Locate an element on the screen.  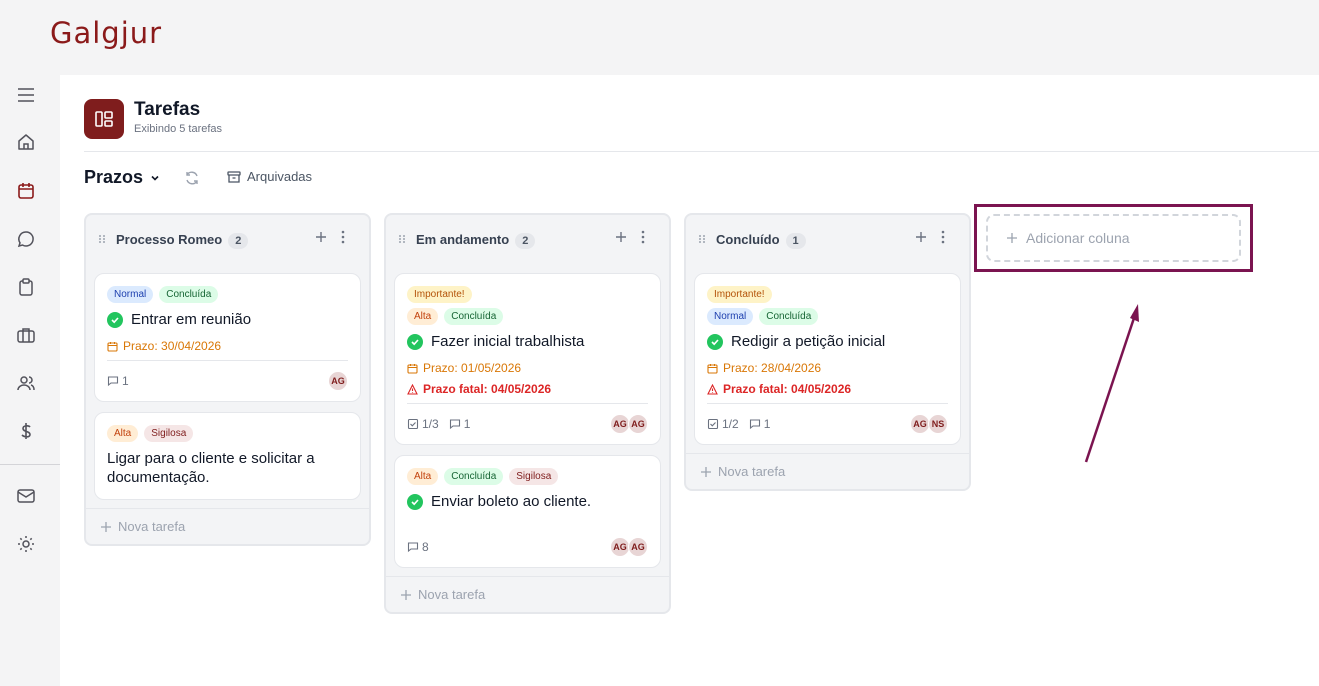
column-title: Processo Romeo 2 is located at coordinates (182, 240).